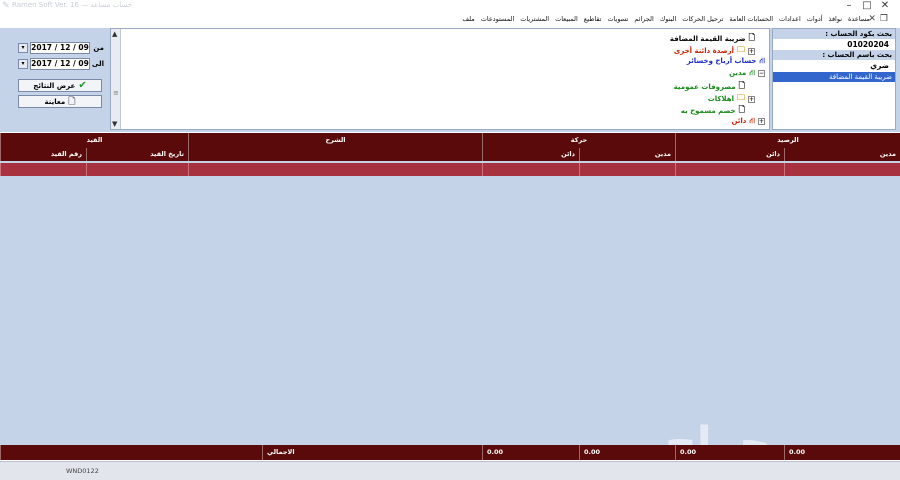 Image resolution: width=900 pixels, height=480 pixels. I want to click on total-movement-debit: 0.00, so click(627, 452).